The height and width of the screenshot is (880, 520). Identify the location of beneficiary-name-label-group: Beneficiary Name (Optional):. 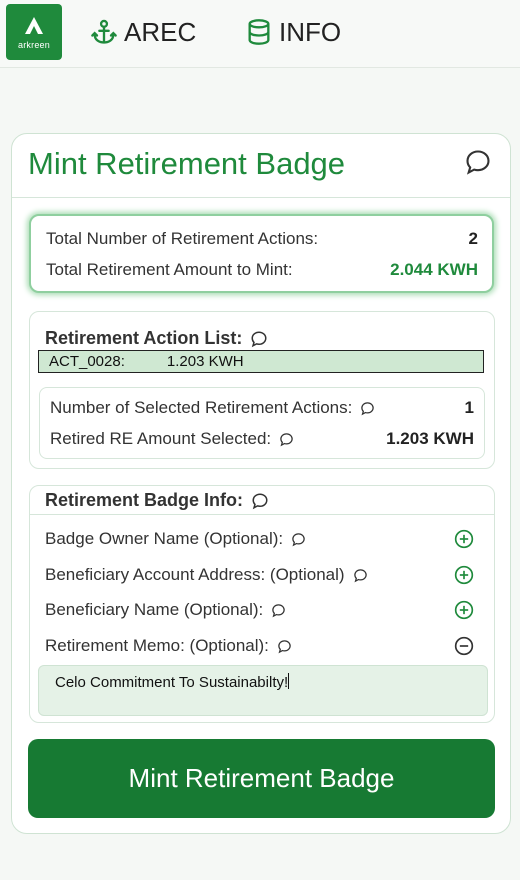
(165, 610).